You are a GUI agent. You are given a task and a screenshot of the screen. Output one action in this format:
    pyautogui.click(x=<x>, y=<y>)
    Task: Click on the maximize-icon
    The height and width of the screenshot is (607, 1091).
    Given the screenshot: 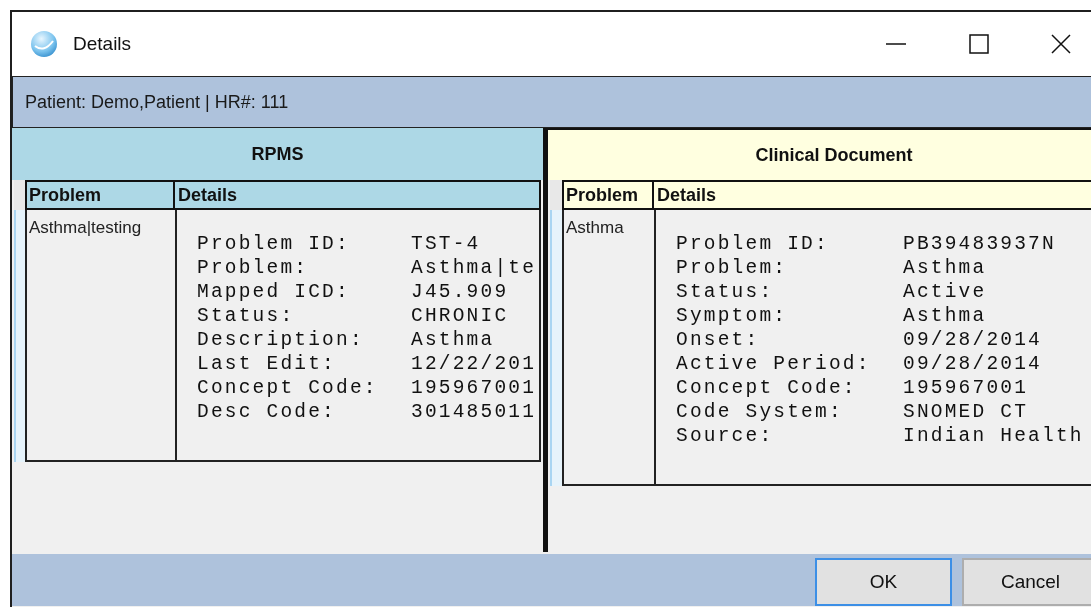 What is the action you would take?
    pyautogui.click(x=979, y=44)
    